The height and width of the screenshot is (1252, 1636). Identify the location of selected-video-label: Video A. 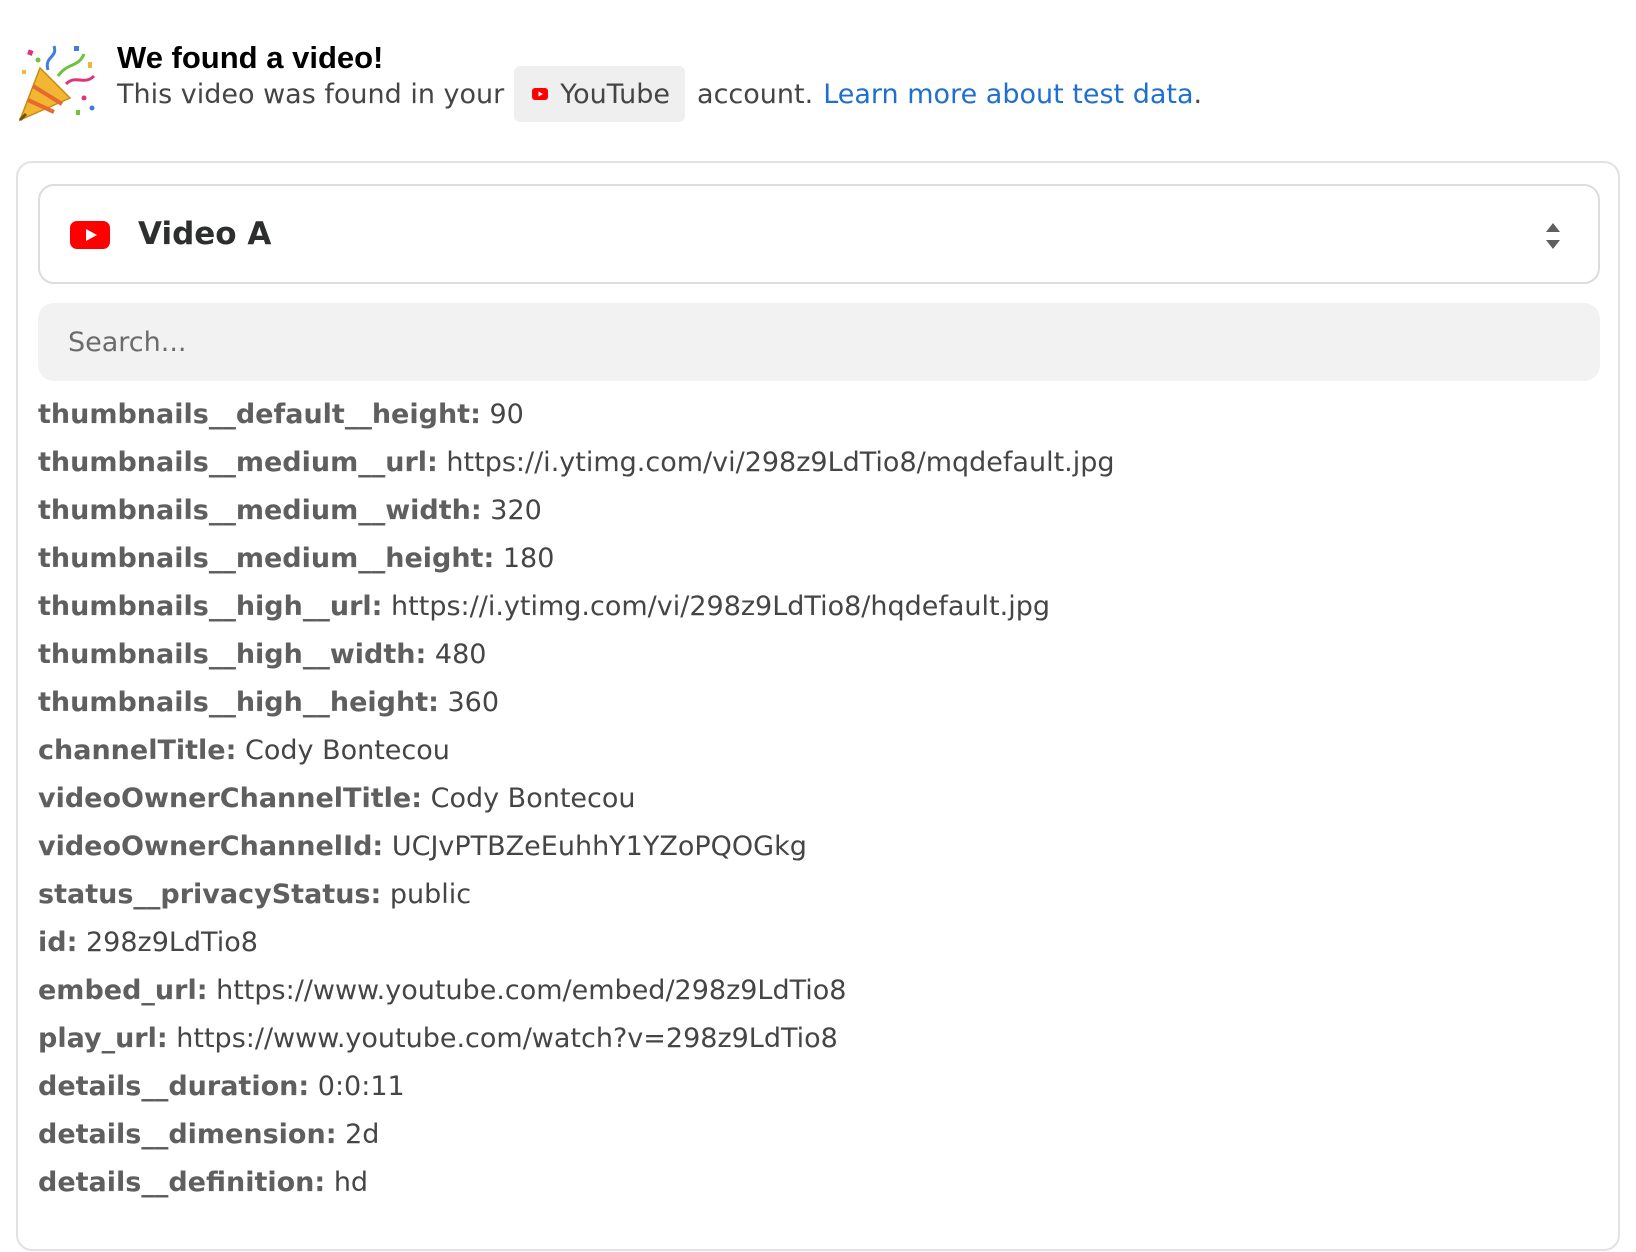
(205, 234).